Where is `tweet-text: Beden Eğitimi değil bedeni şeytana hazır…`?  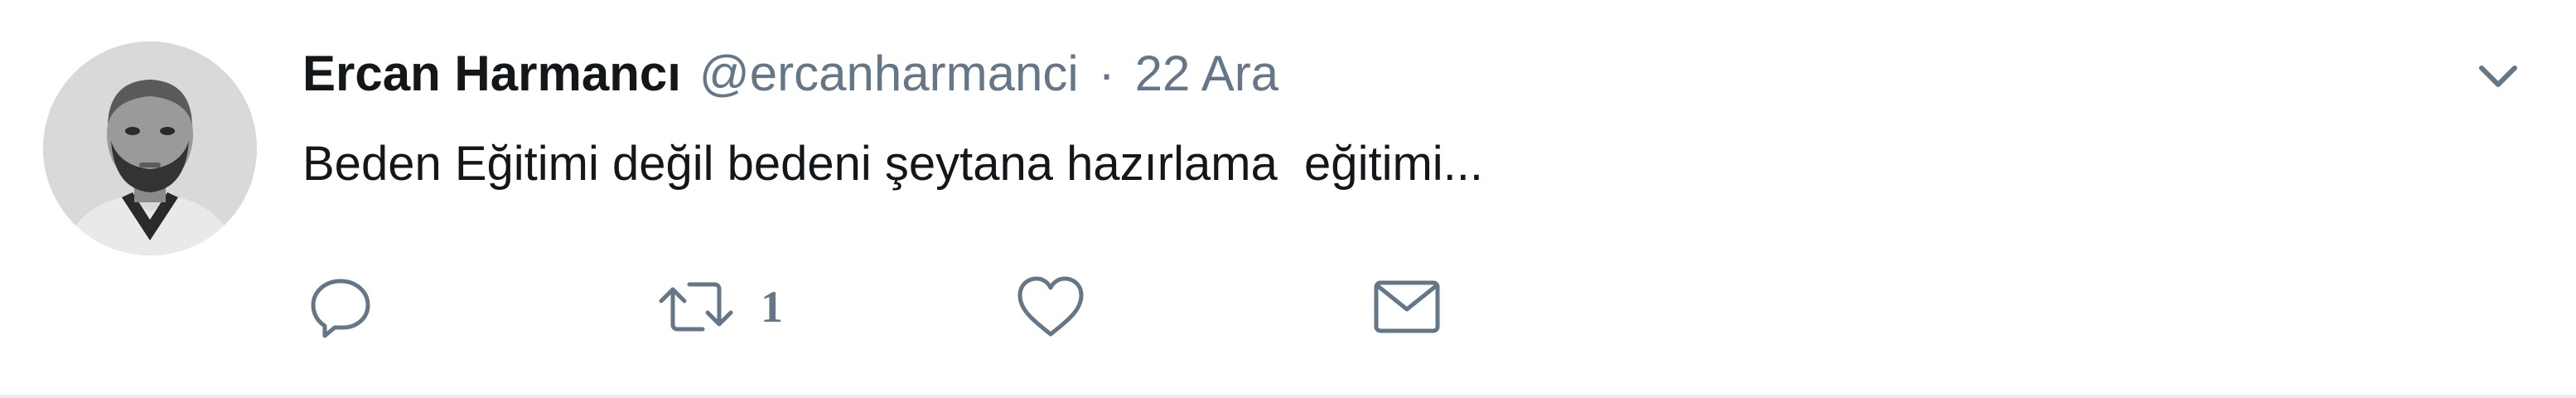
tweet-text: Beden Eğitimi değil bedeni şeytana hazır… is located at coordinates (892, 164).